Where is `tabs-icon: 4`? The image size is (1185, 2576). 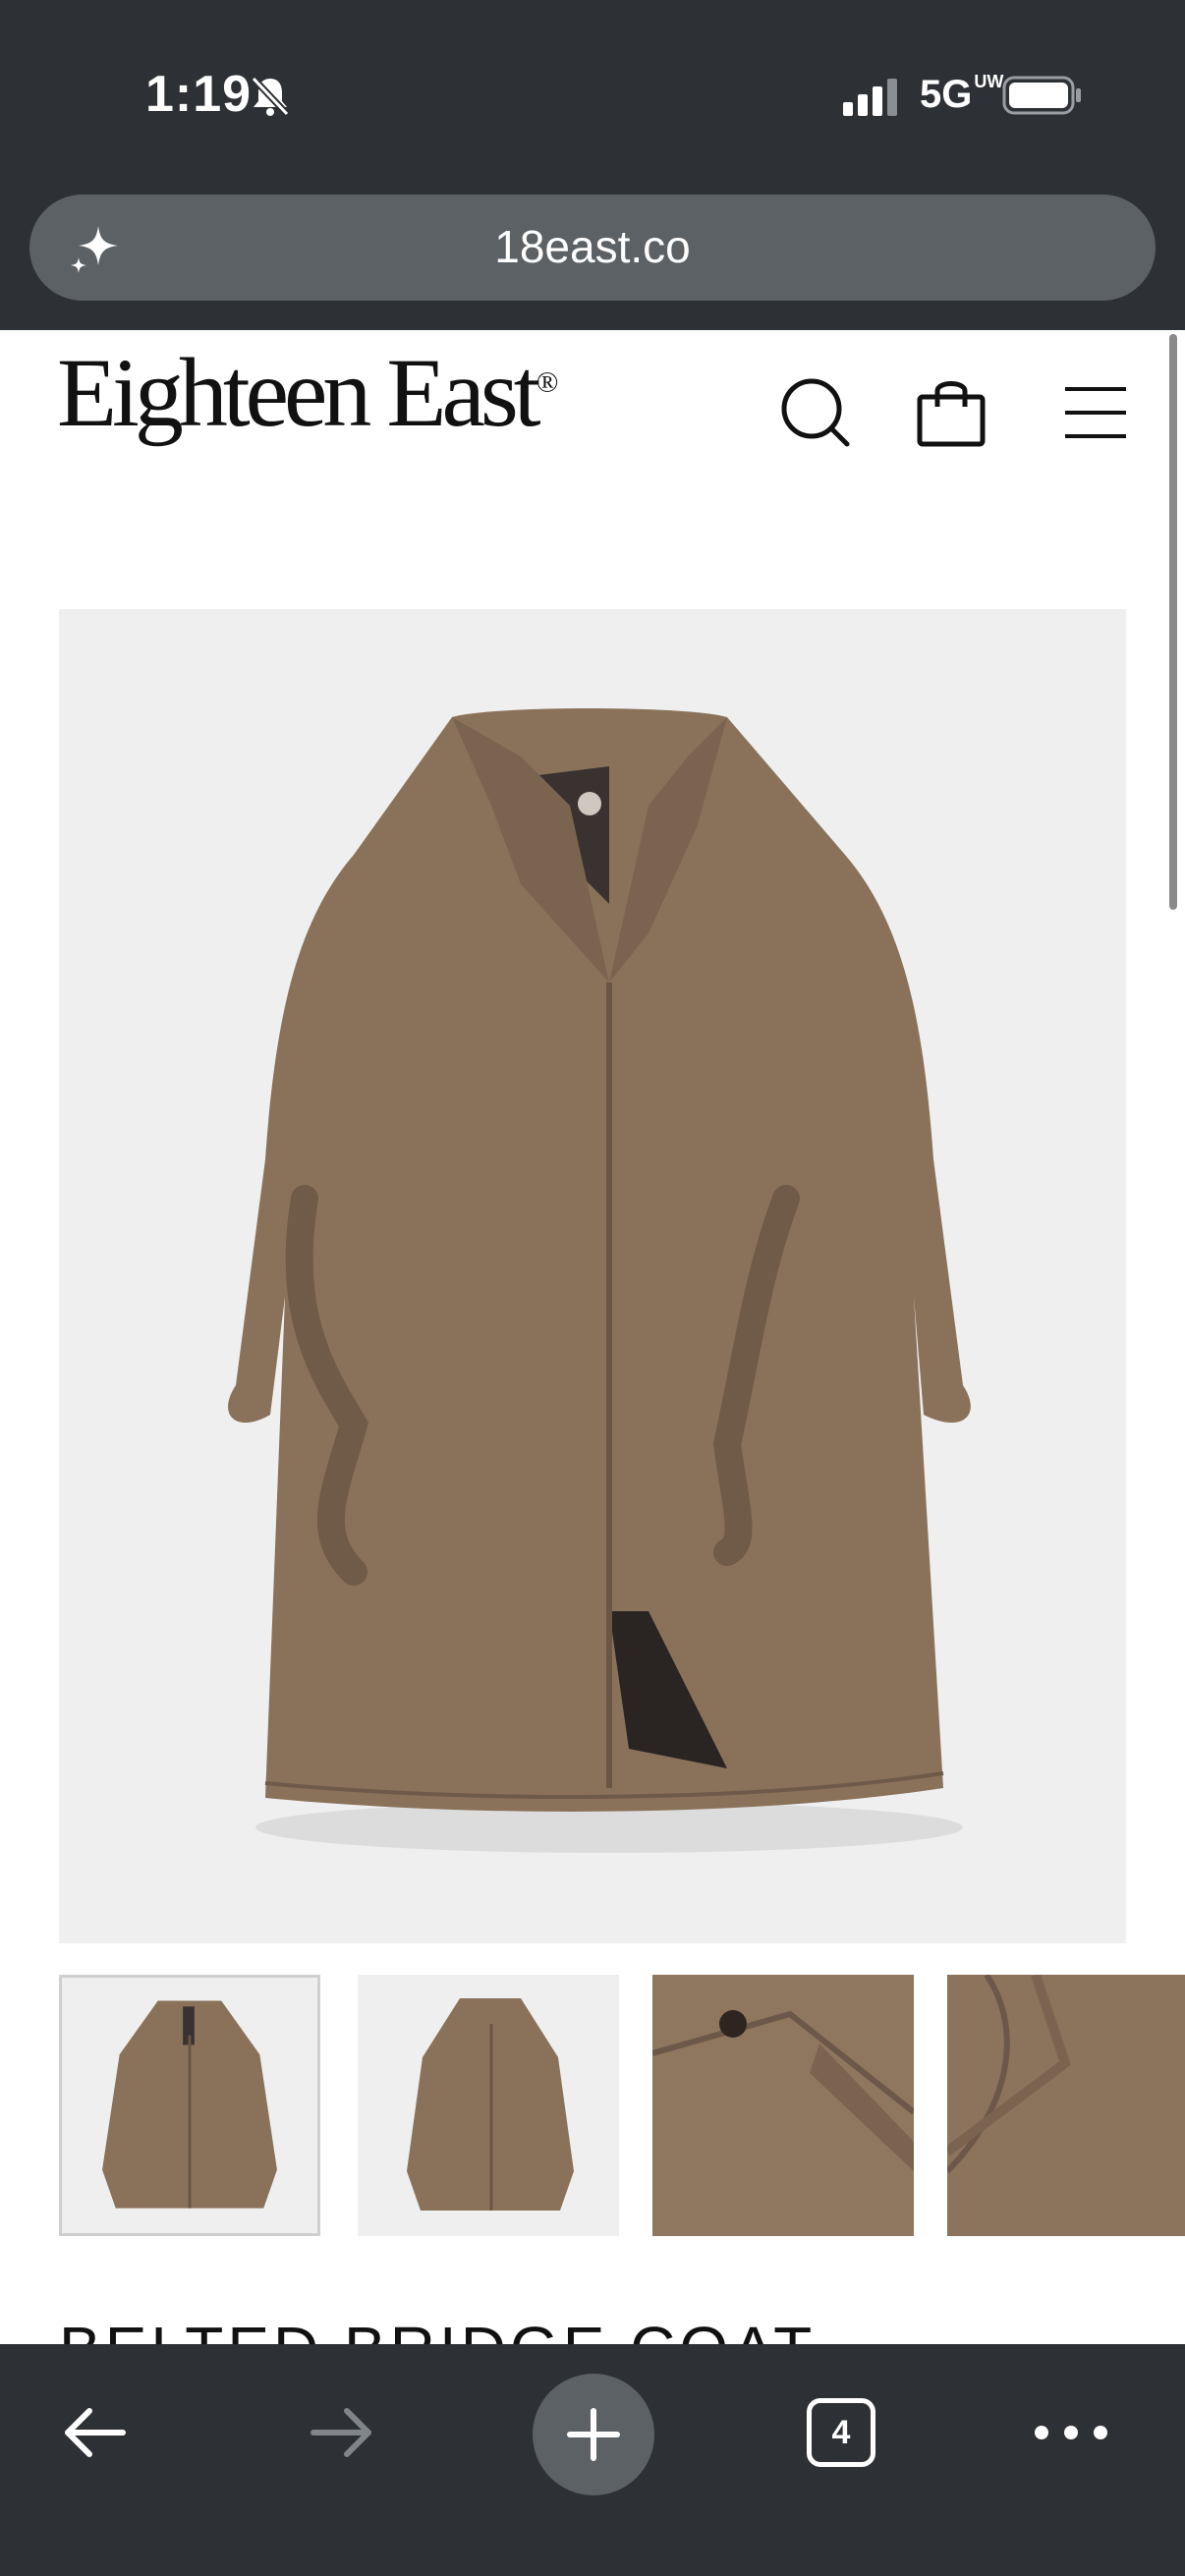 tabs-icon: 4 is located at coordinates (841, 2432).